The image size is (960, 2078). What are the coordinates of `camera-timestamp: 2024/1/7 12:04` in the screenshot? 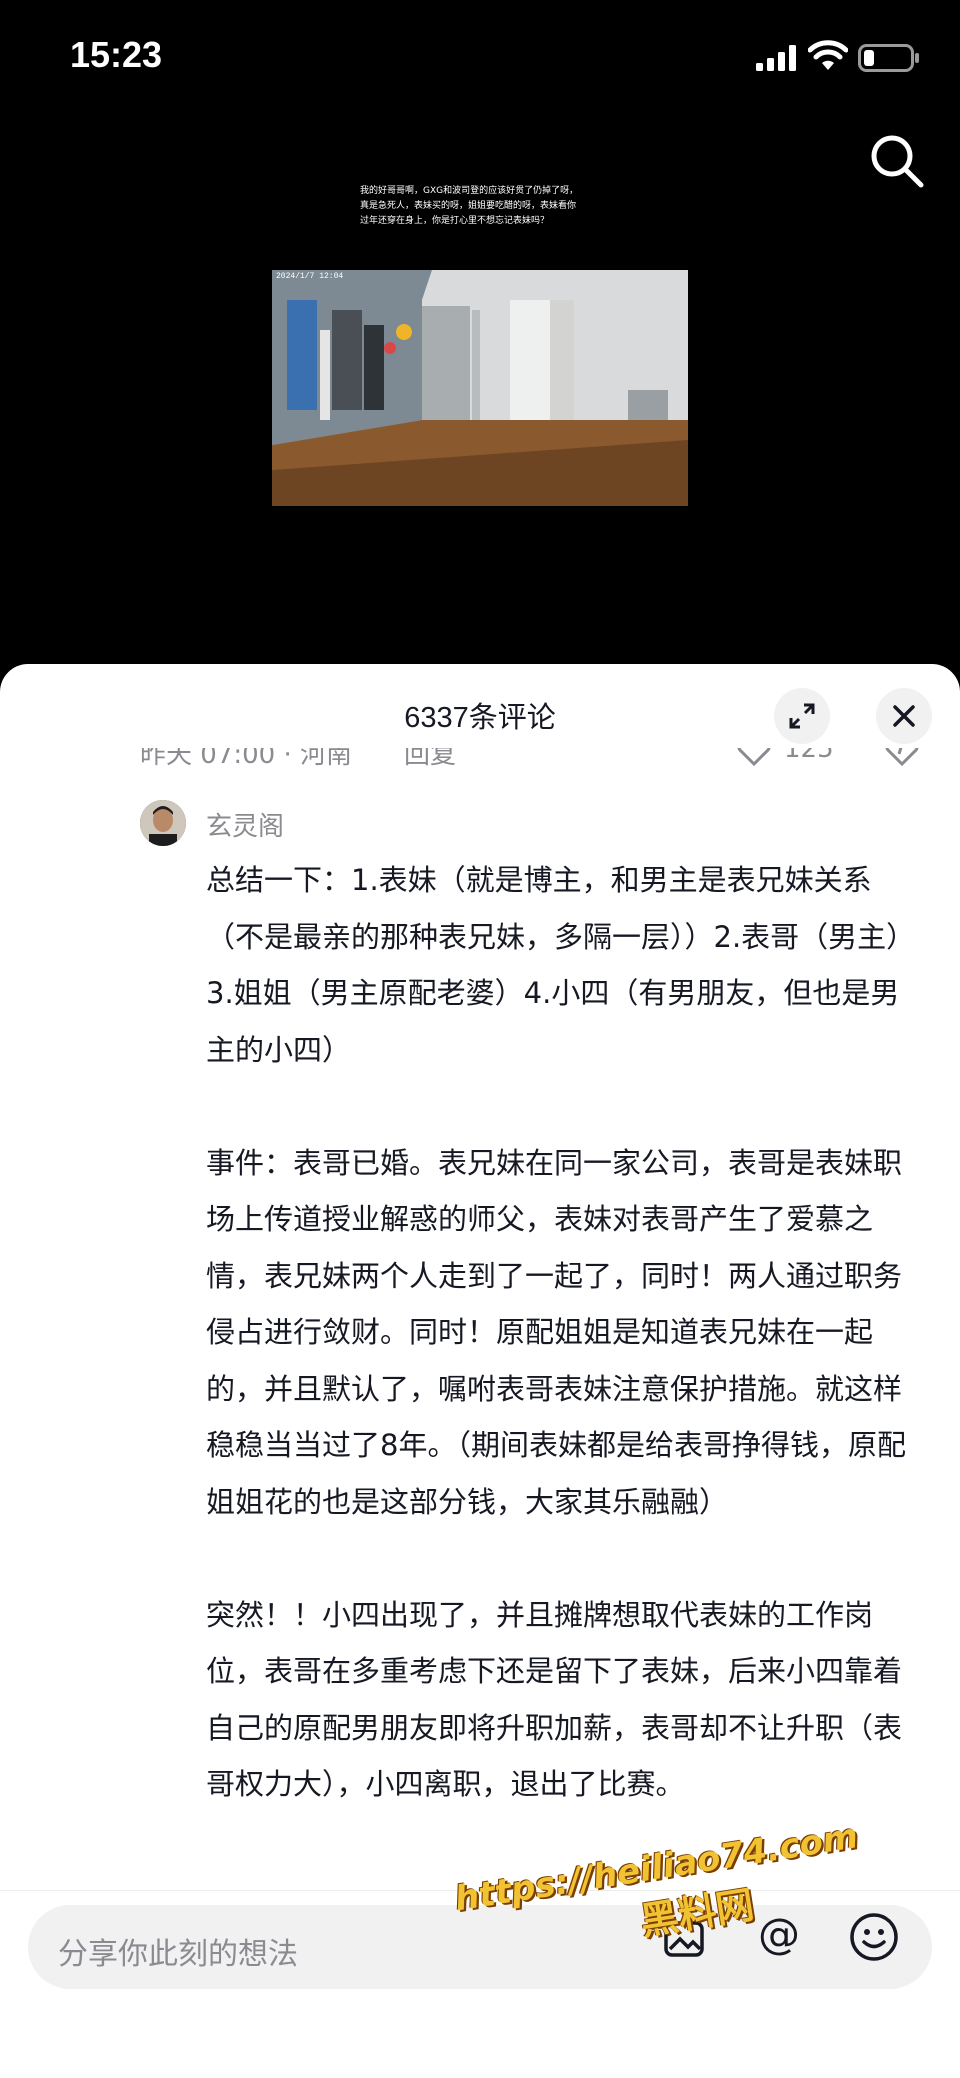 It's located at (310, 276).